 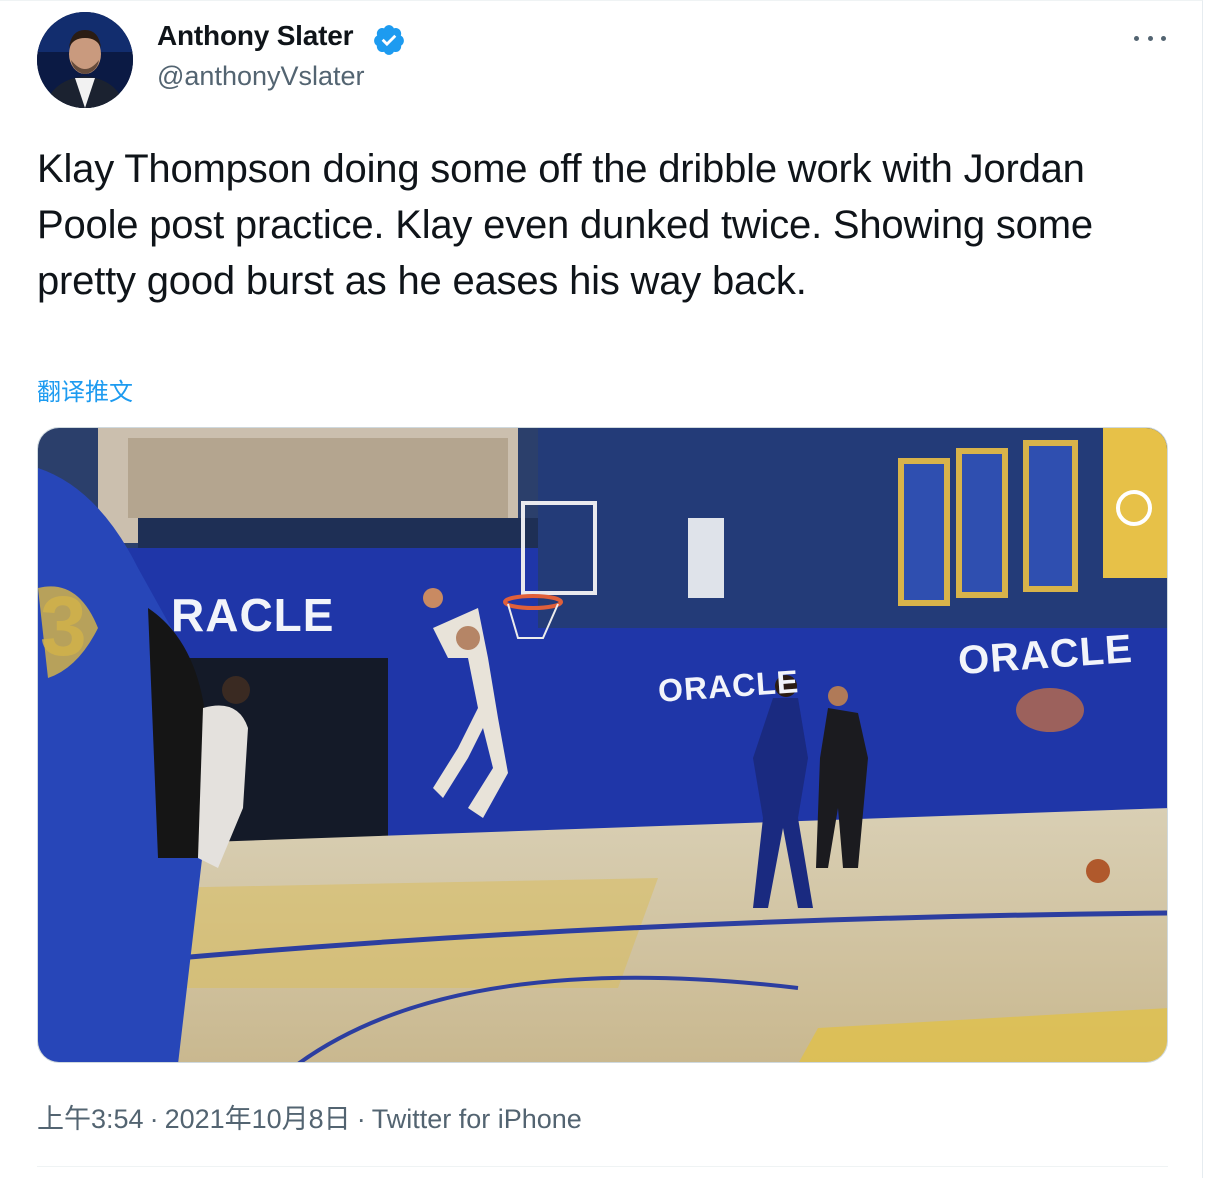 What do you see at coordinates (261, 76) in the screenshot?
I see `author-handle: @anthonyVslater` at bounding box center [261, 76].